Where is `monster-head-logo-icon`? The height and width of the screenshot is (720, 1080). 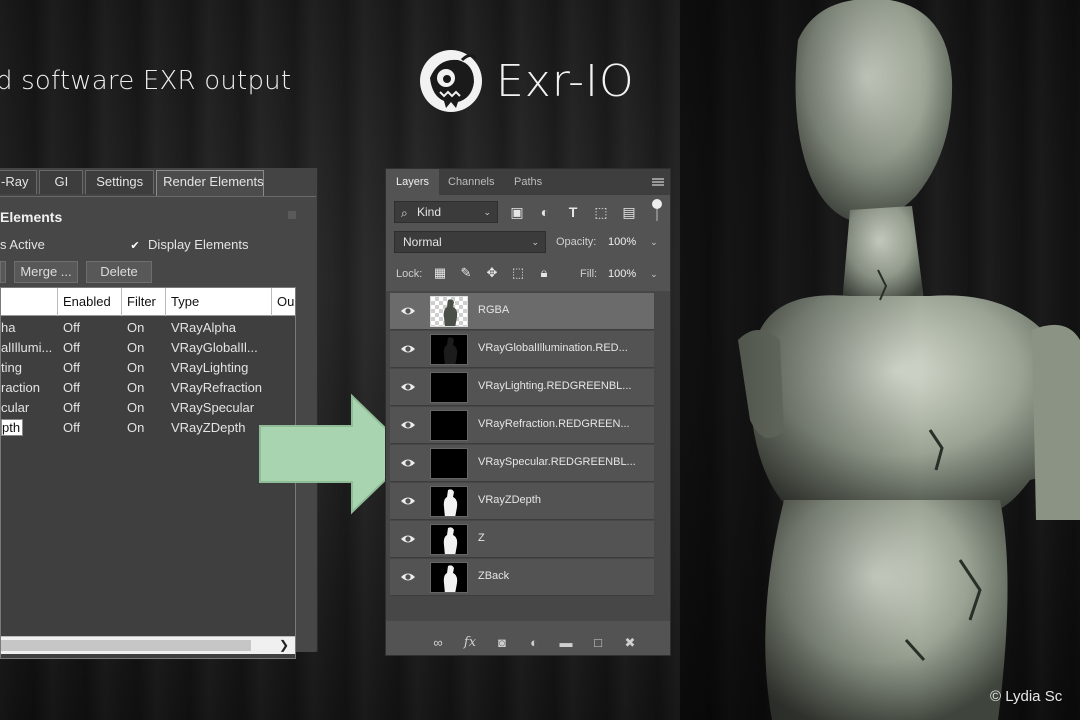
monster-head-logo-icon is located at coordinates (451, 81).